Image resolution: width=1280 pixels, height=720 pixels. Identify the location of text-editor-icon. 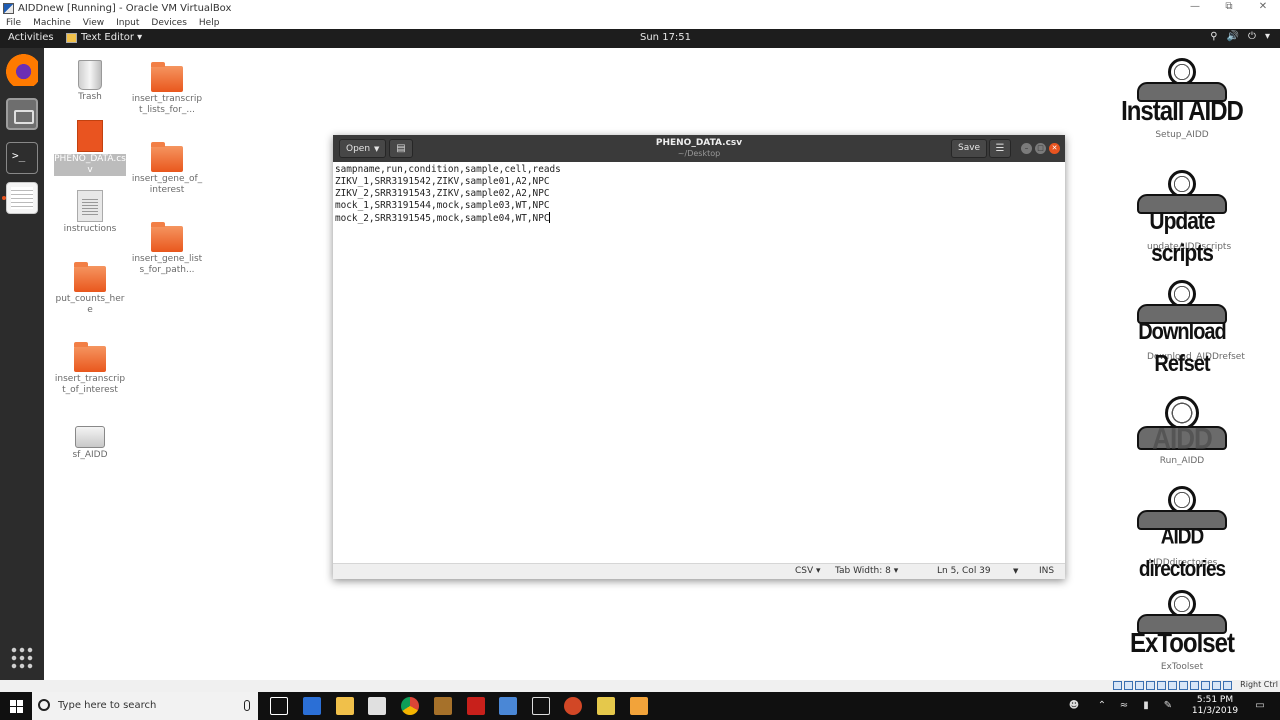
(22, 198).